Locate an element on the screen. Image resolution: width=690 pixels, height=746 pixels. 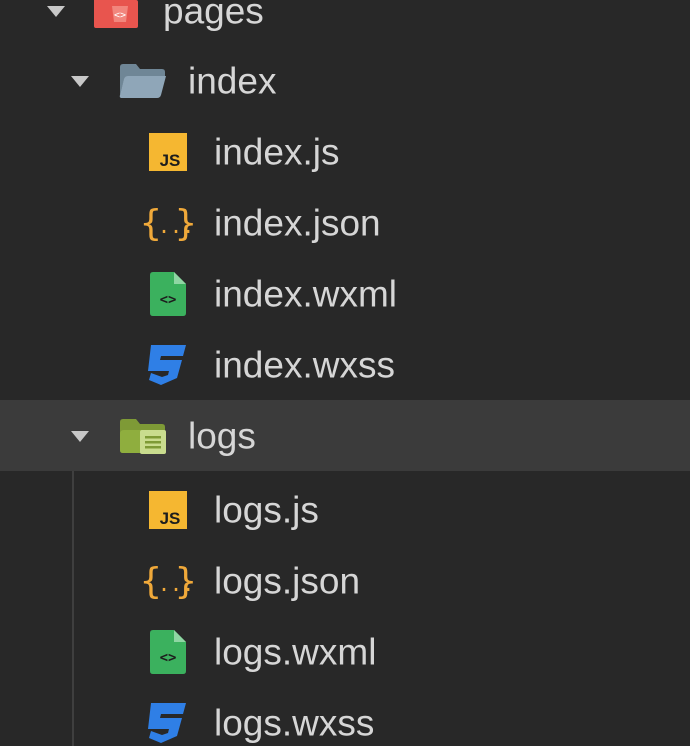
pages-folder-icon: <> is located at coordinates (116, 14).